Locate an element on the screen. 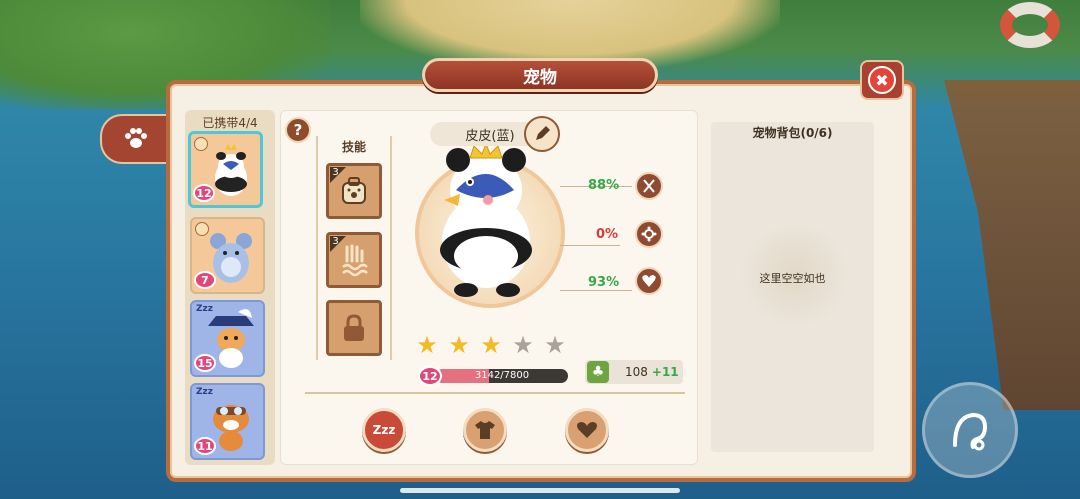  pet-model-penguin-panda is located at coordinates (486, 219).